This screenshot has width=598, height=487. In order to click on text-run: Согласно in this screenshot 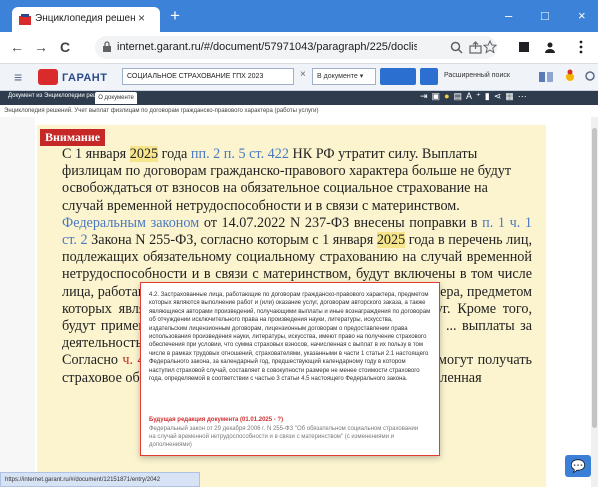, I will do `click(92, 360)`.